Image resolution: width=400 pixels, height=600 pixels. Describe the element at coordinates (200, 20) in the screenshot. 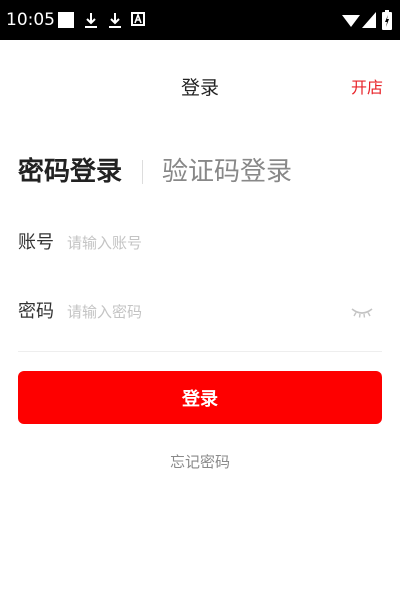

I see `status-bar: 10:05` at that location.